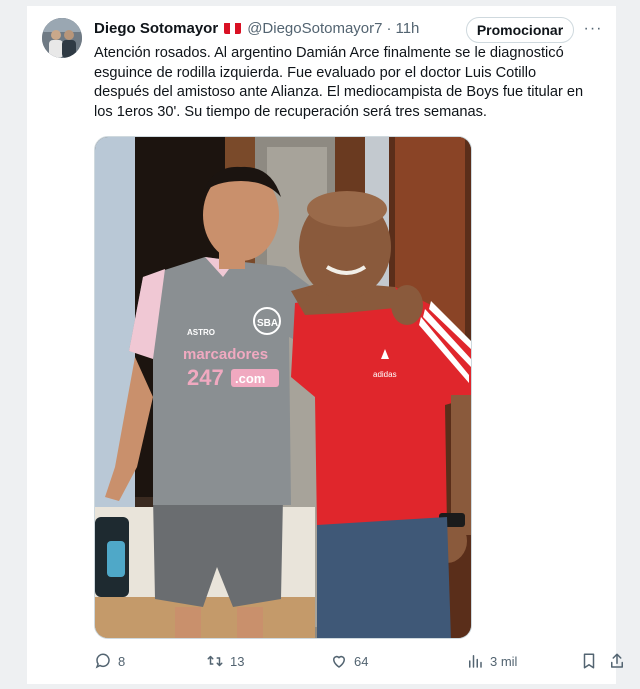 This screenshot has width=640, height=689. What do you see at coordinates (407, 28) in the screenshot?
I see `timestamp: 11h` at bounding box center [407, 28].